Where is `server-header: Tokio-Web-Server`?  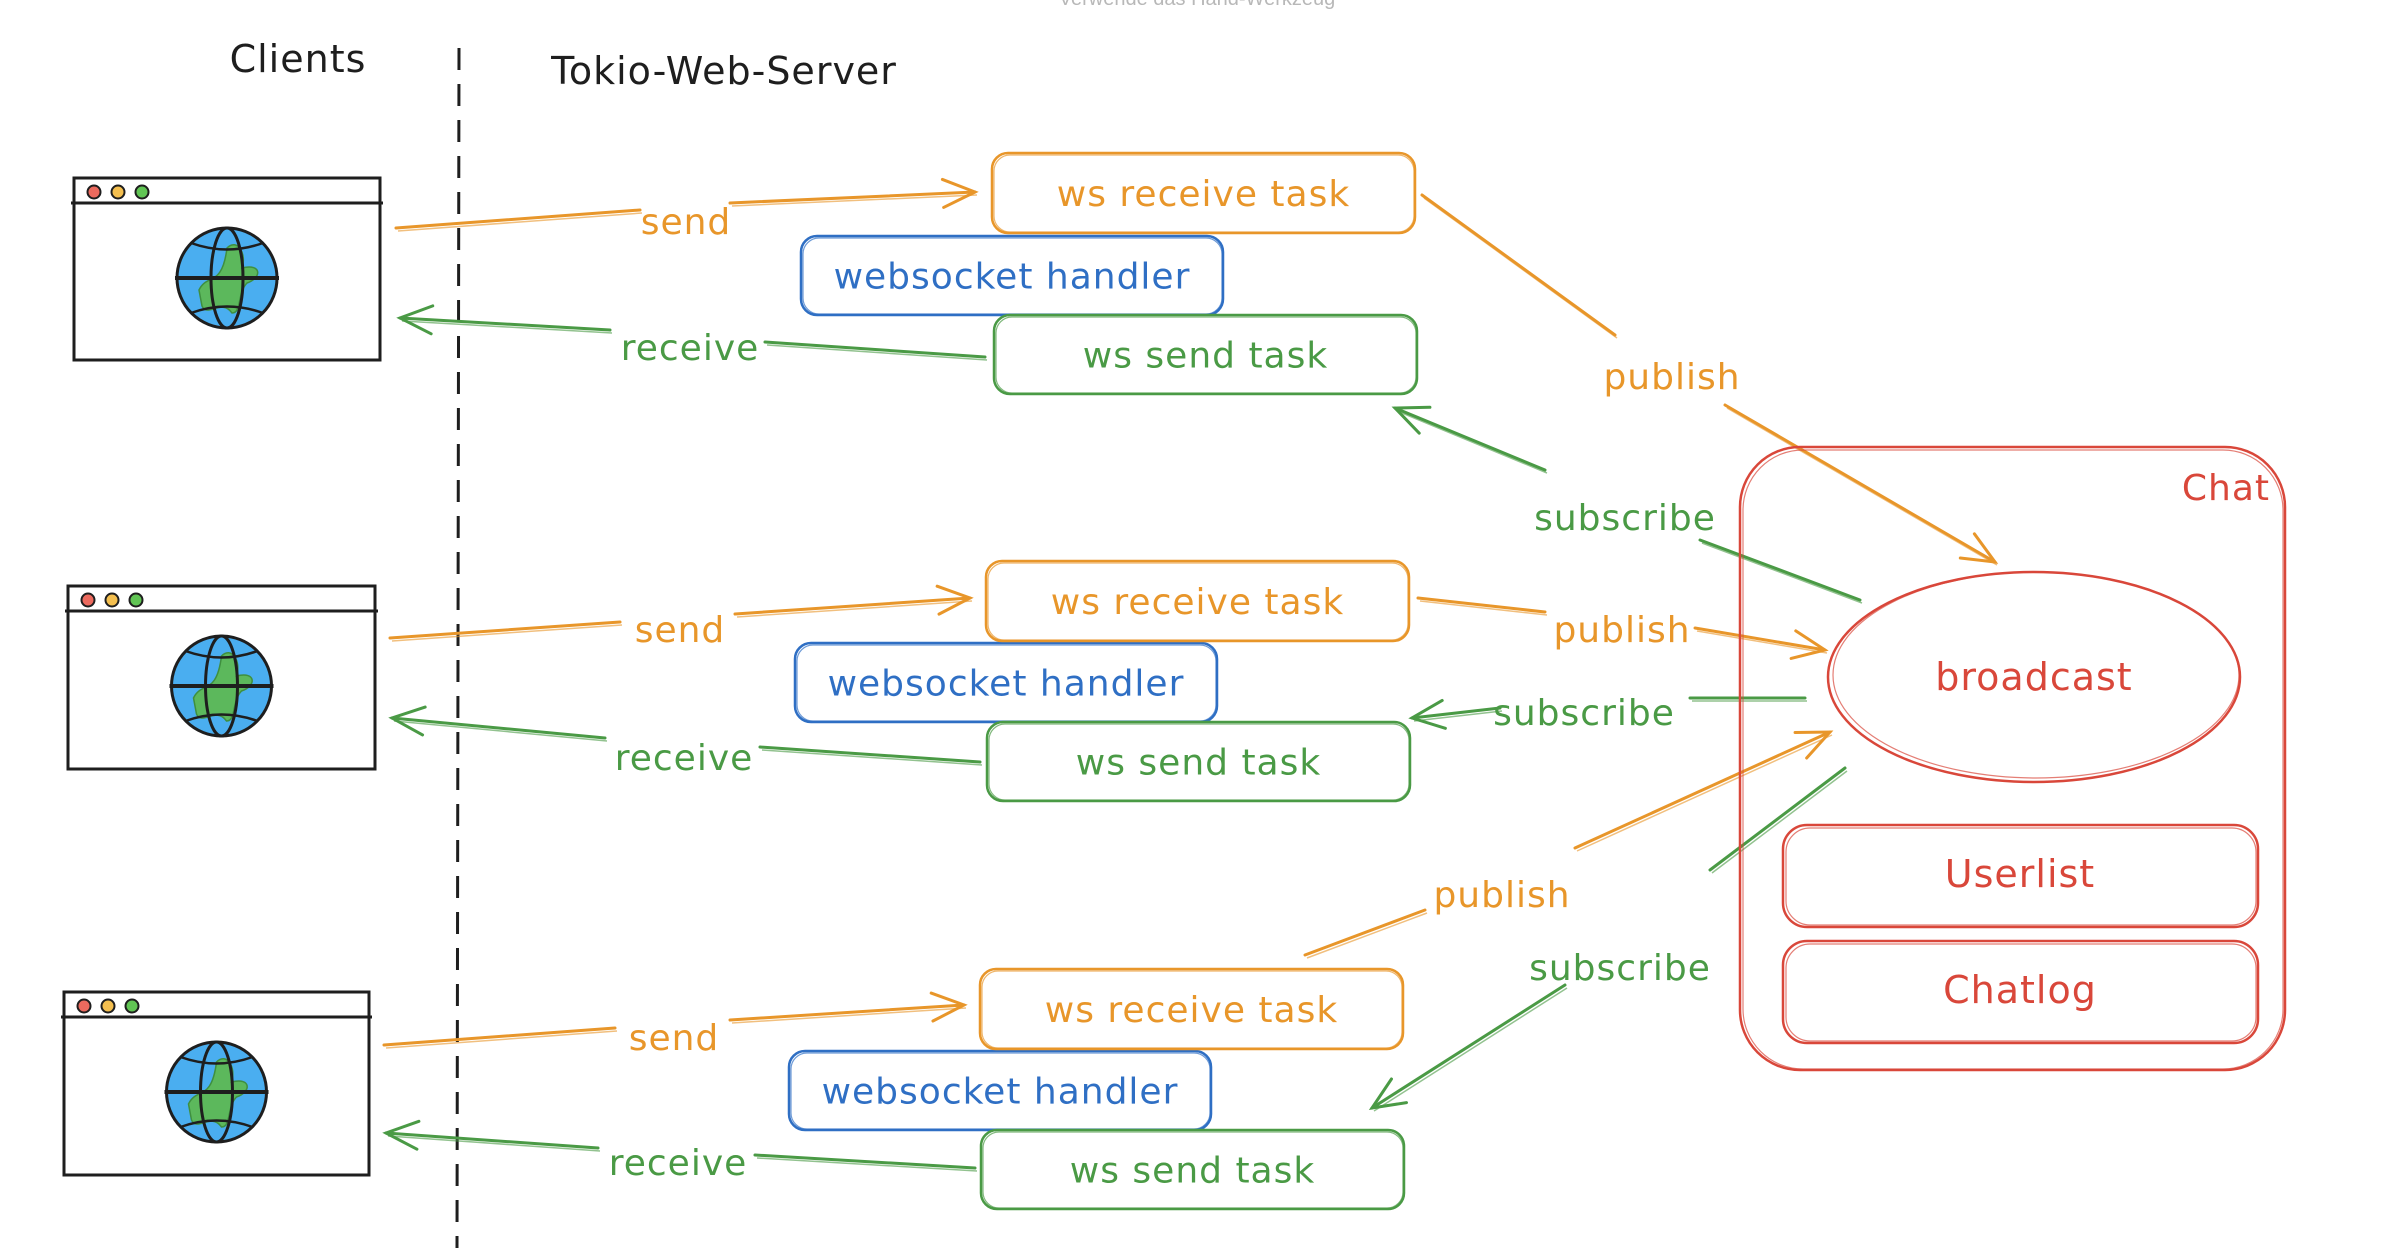 server-header: Tokio-Web-Server is located at coordinates (723, 71).